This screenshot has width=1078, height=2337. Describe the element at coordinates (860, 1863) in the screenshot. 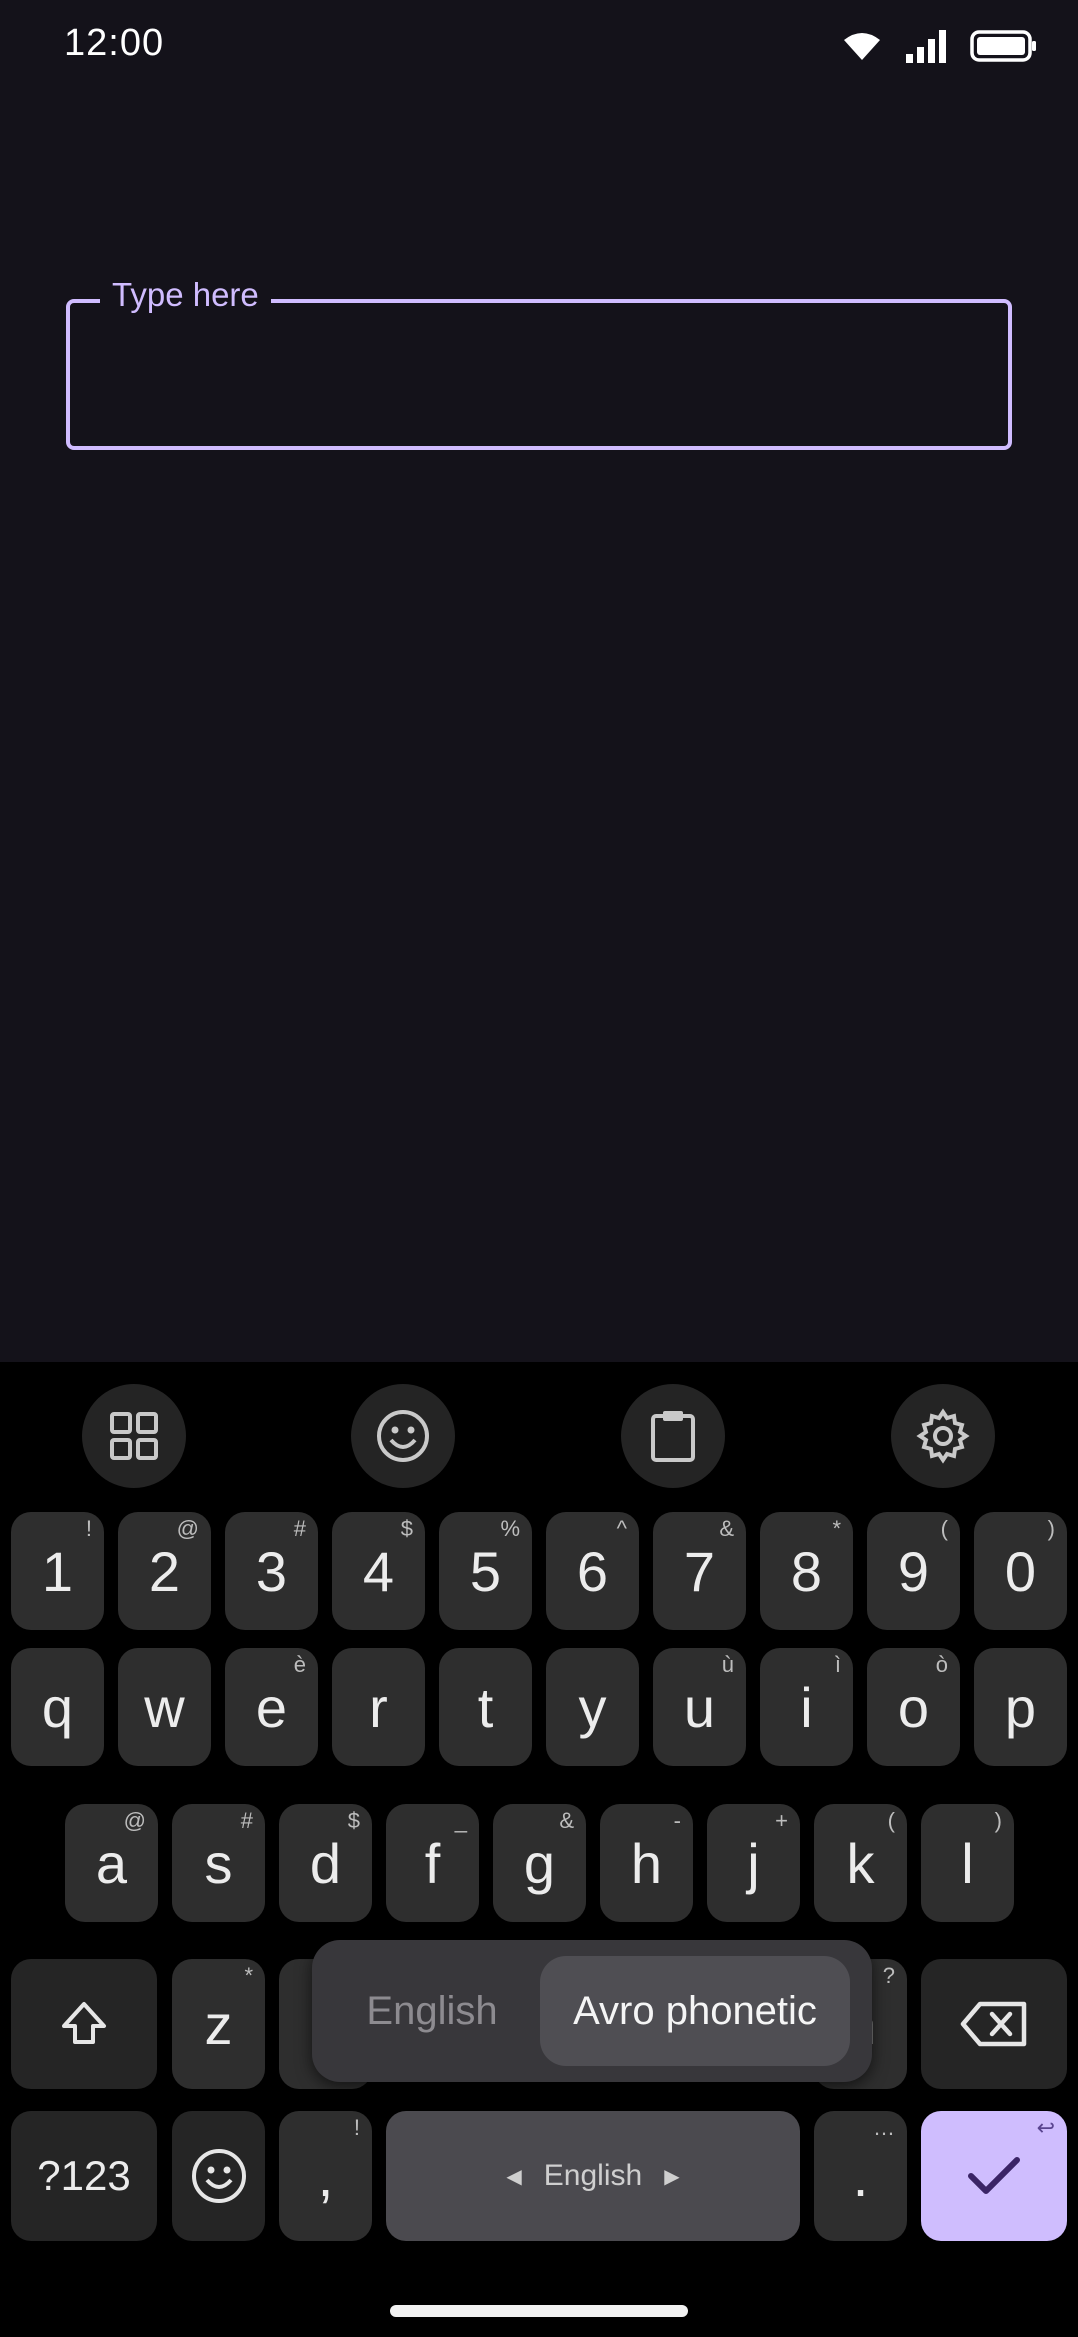

I see `key-k: k(` at that location.